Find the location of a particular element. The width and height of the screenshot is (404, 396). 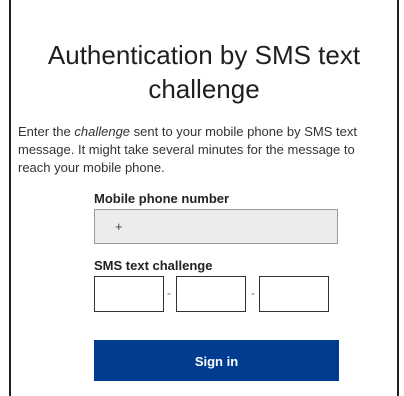

page-title: Authentication by SMS text challenge is located at coordinates (204, 72).